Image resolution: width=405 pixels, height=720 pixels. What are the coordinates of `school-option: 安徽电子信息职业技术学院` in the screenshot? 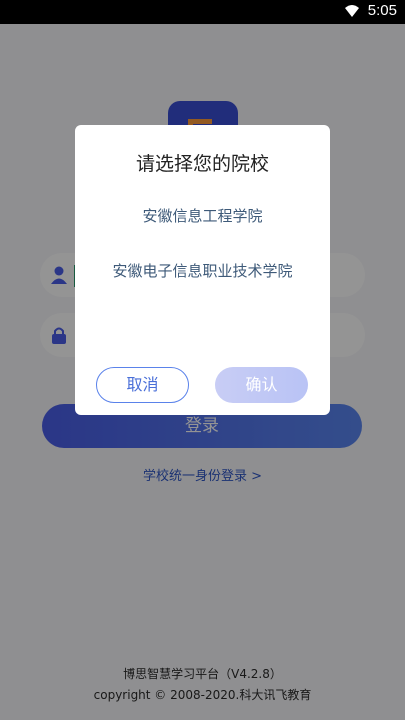 It's located at (202, 270).